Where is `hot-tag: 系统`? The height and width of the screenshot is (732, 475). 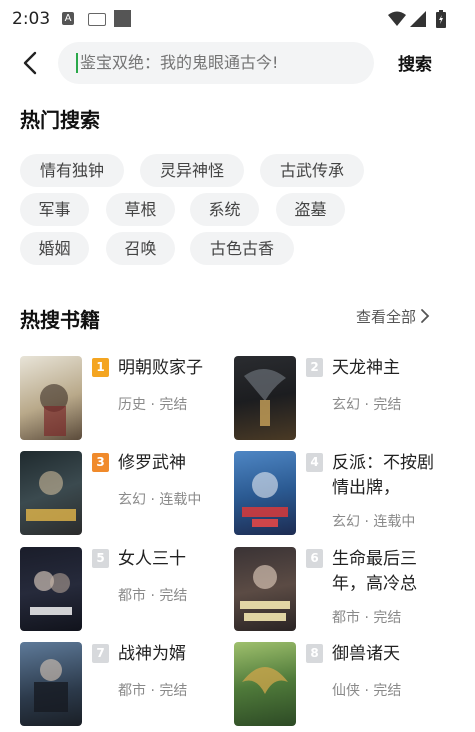 hot-tag: 系统 is located at coordinates (224, 209).